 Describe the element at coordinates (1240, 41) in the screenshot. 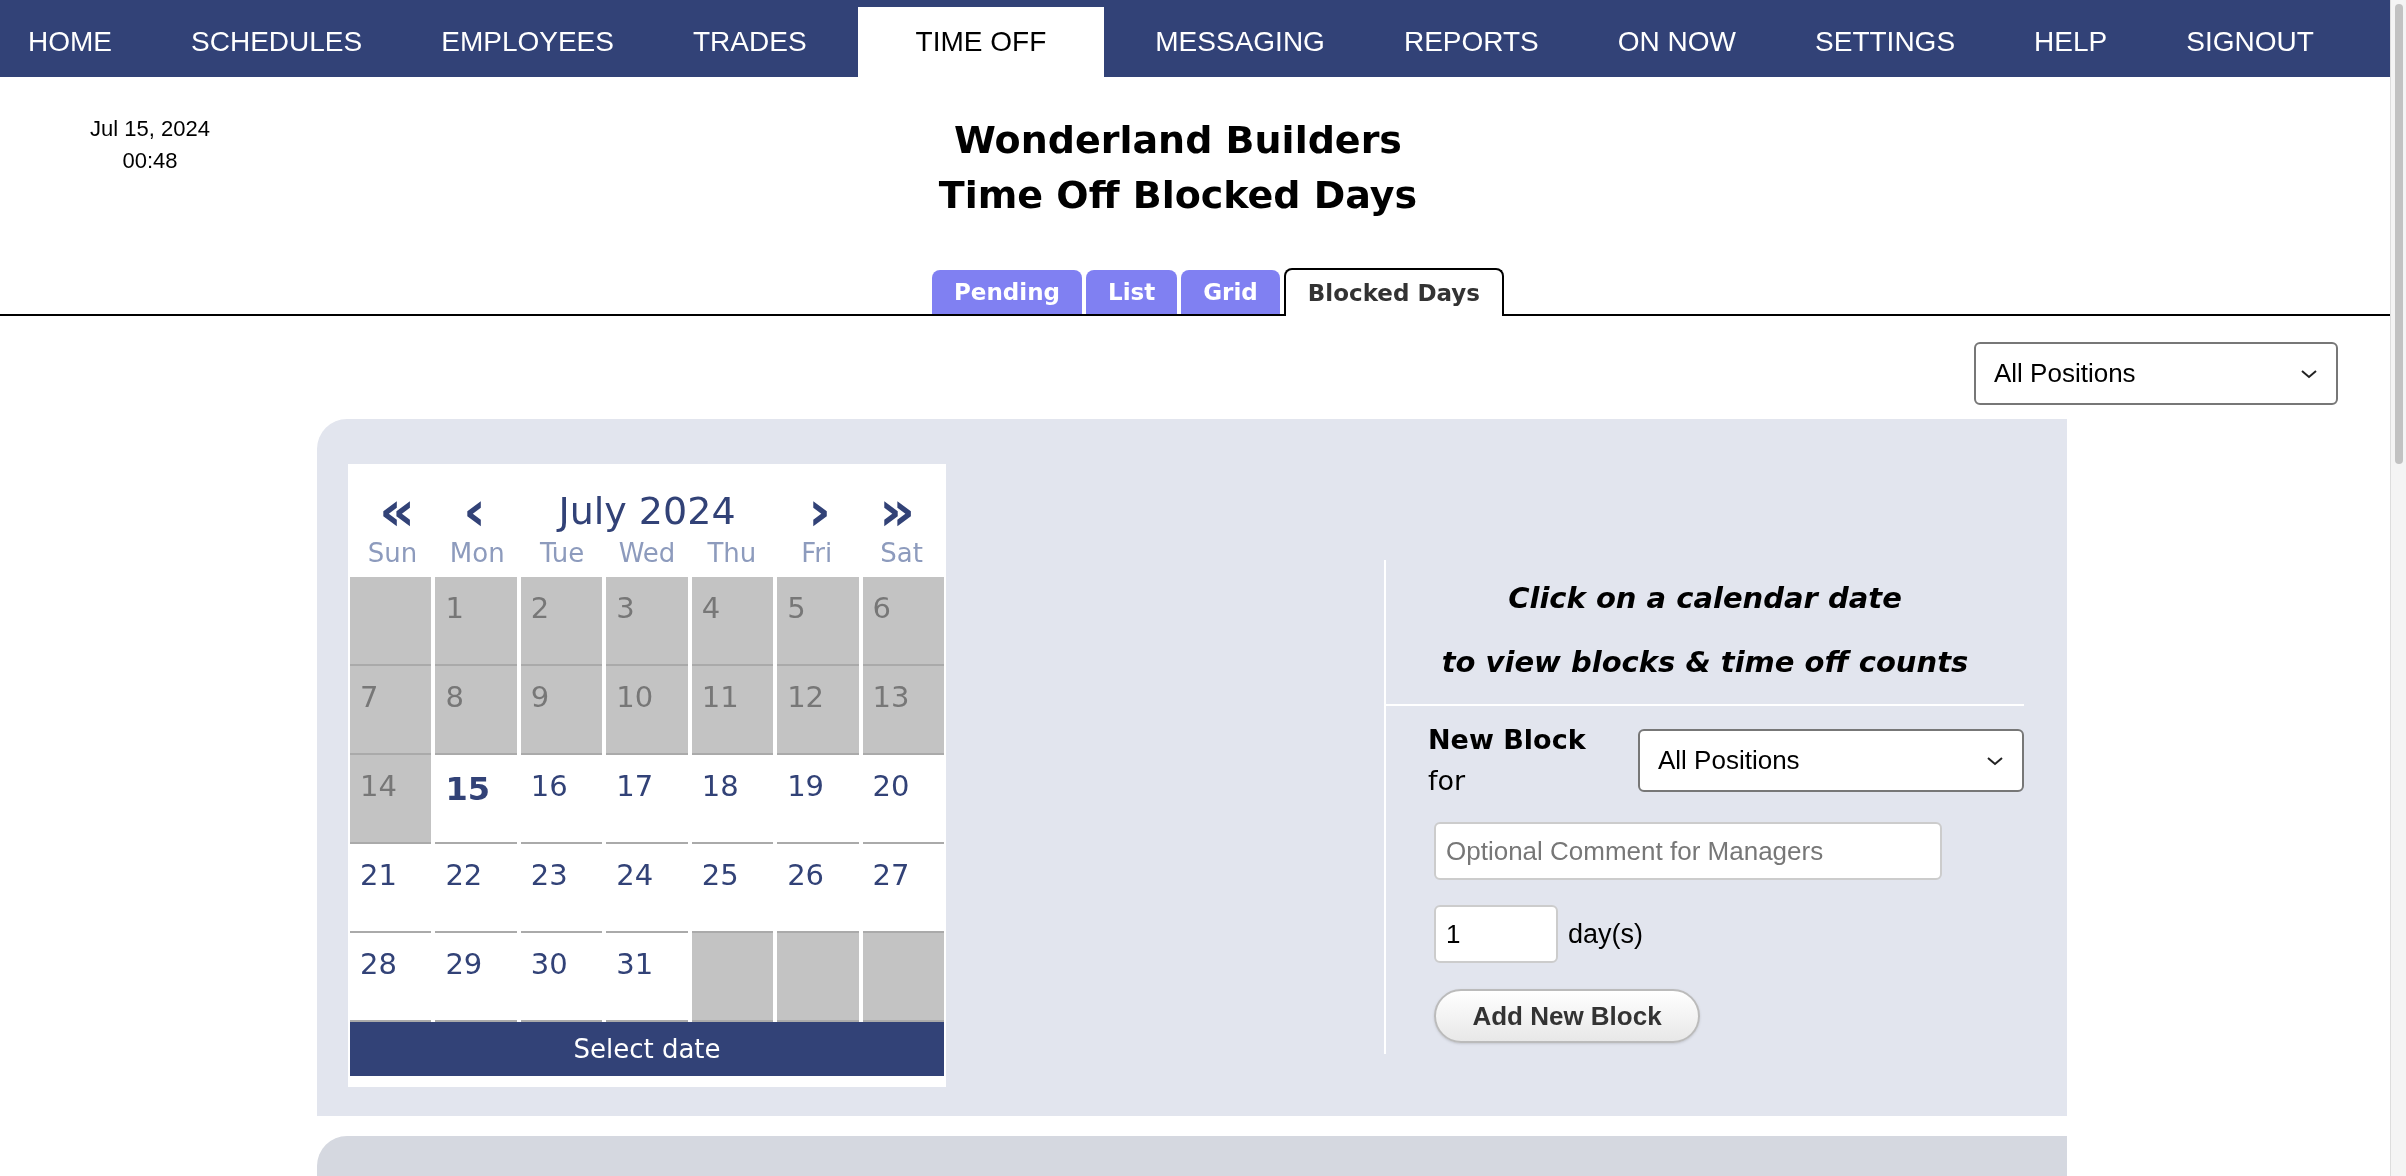

I see `nav-link: MESSAGING` at that location.